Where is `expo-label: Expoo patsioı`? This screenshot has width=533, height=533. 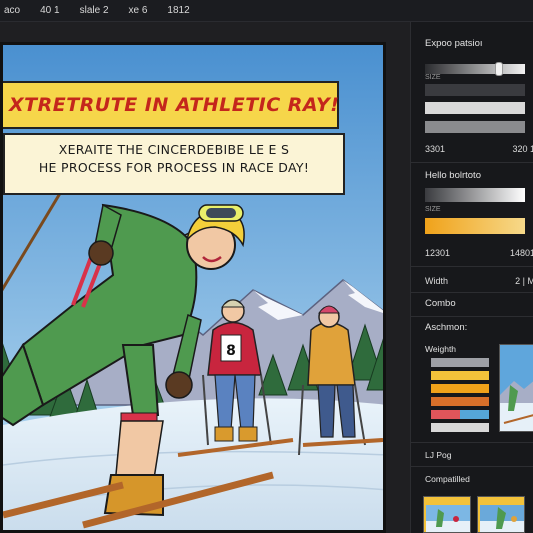
expo-label: Expoo patsioı is located at coordinates (454, 43).